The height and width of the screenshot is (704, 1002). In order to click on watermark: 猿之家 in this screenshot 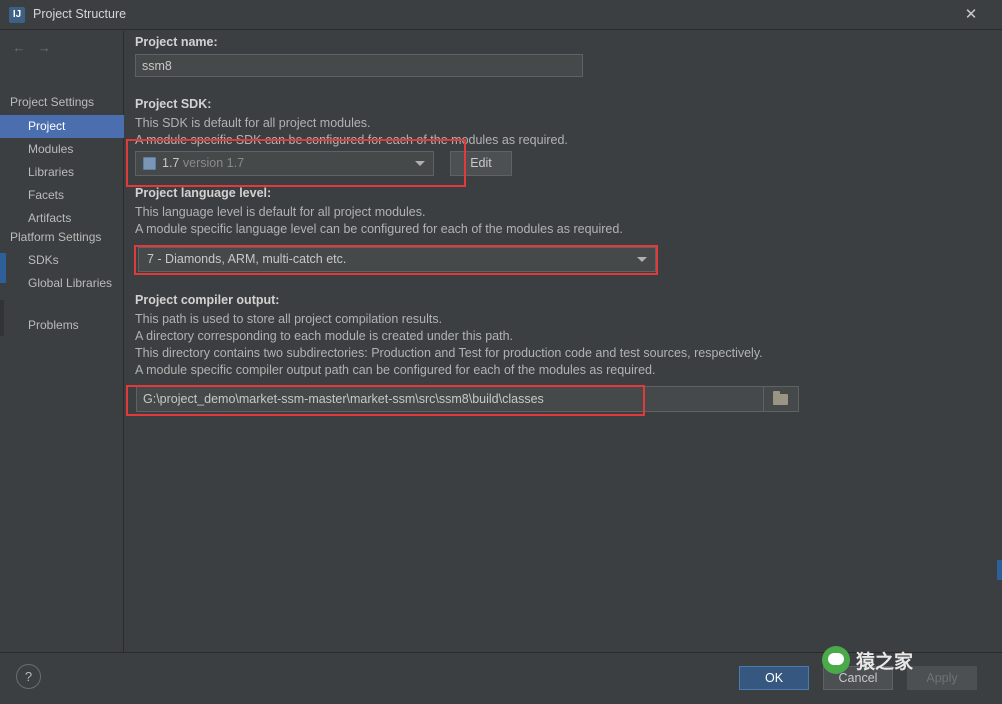, I will do `click(907, 661)`.